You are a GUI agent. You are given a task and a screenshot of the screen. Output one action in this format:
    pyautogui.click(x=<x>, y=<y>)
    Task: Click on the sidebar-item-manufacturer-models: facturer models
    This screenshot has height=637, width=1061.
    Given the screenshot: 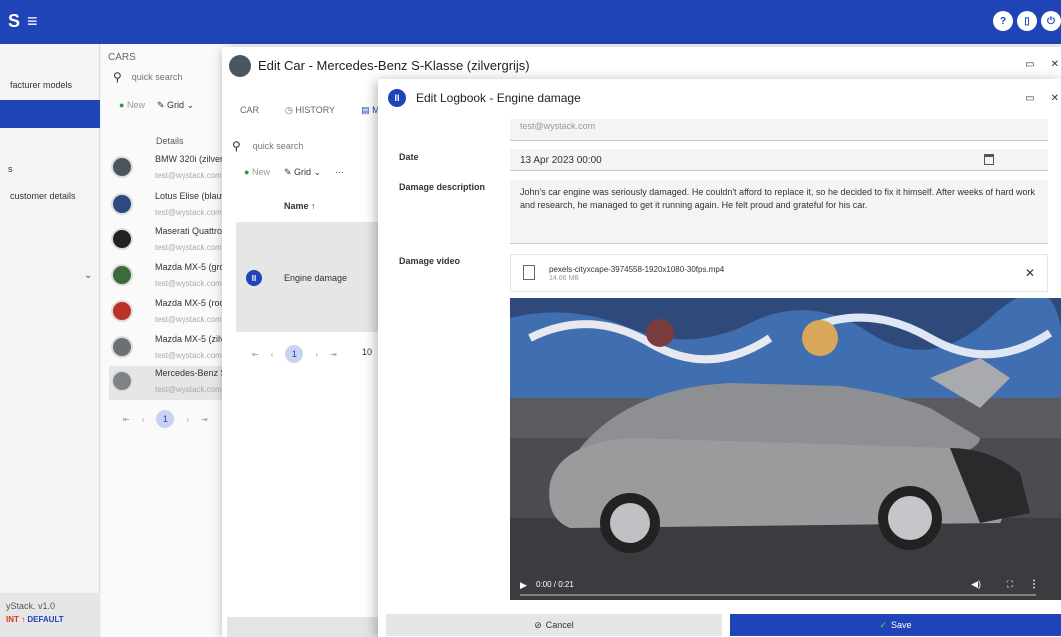 What is the action you would take?
    pyautogui.click(x=50, y=85)
    